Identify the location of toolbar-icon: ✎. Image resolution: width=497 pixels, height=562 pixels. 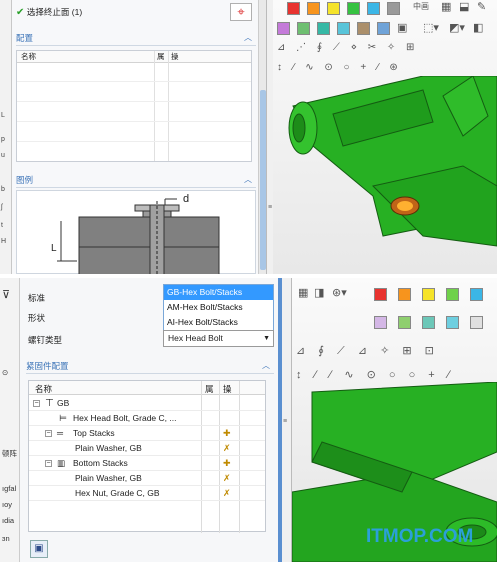
(481, 6).